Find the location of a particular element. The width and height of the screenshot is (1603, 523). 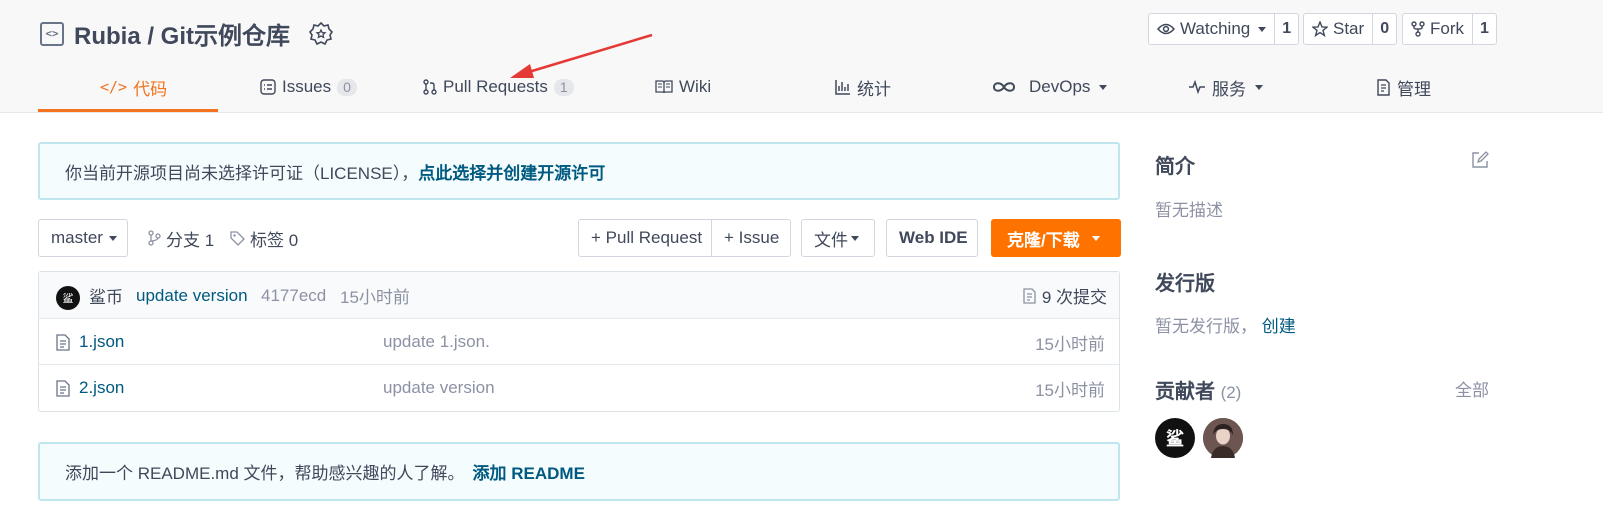

commit-author: 鲨币 is located at coordinates (106, 295).